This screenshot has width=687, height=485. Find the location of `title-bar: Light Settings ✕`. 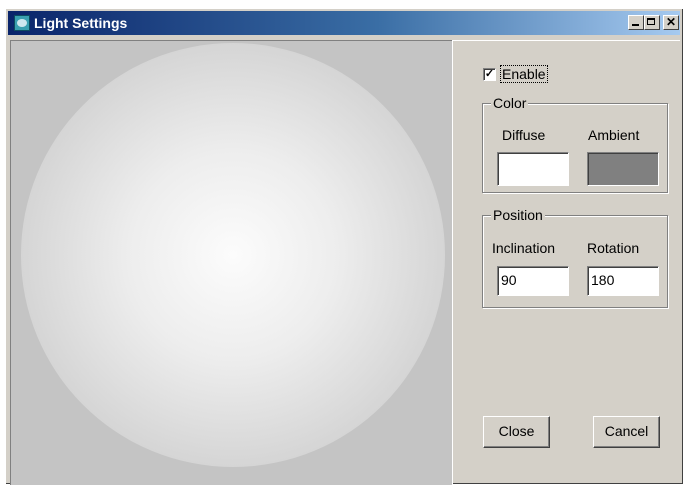

title-bar: Light Settings ✕ is located at coordinates (344, 23).